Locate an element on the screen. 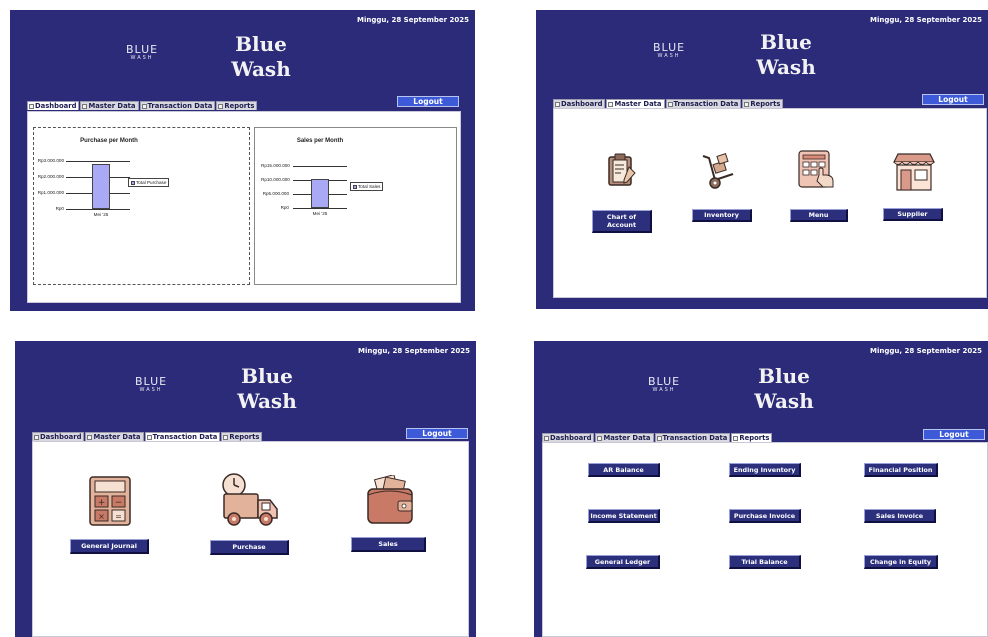 This screenshot has width=988, height=637. trial-balance-button: Trial Balance is located at coordinates (765, 562).